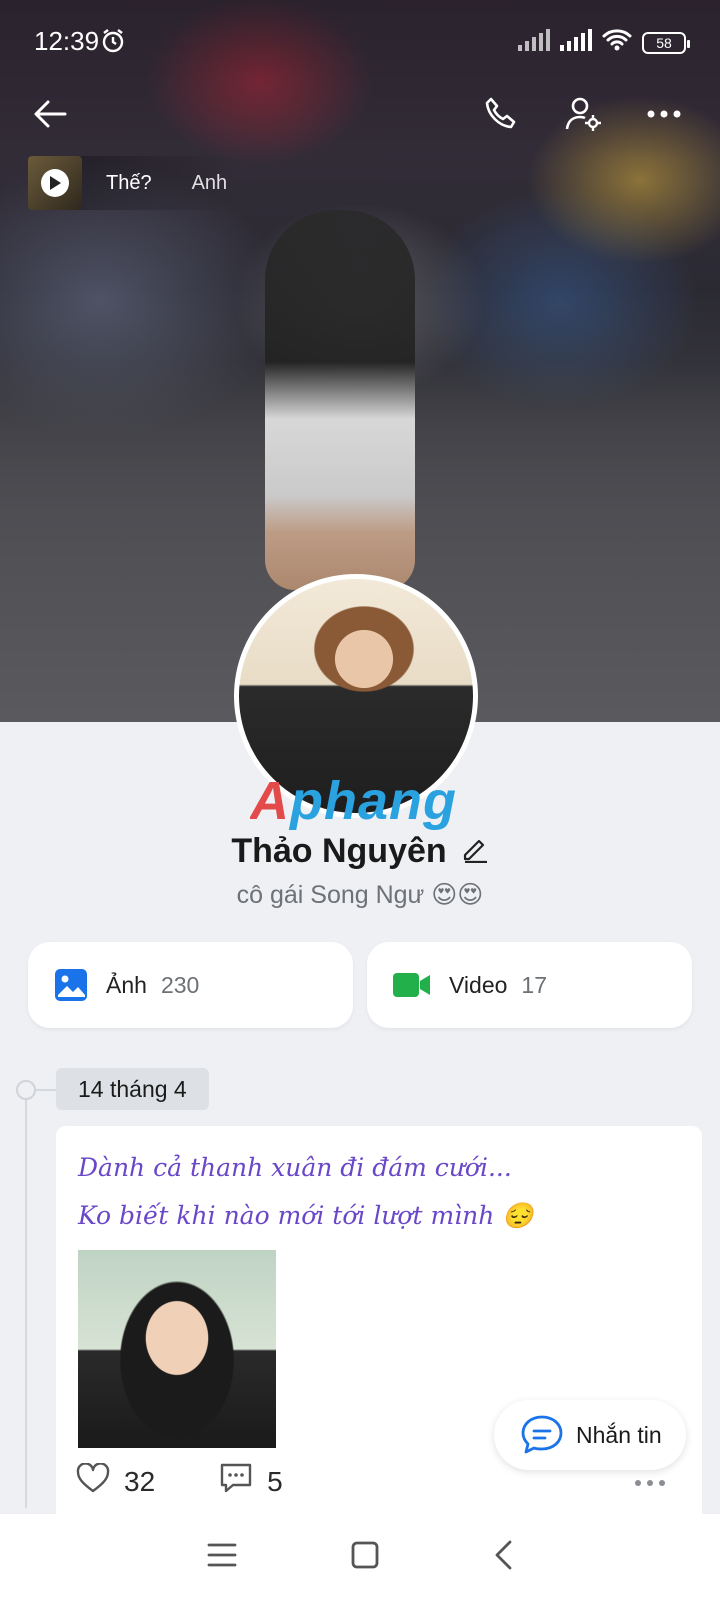 This screenshot has height=1600, width=720. I want to click on menu-icon, so click(222, 1554).